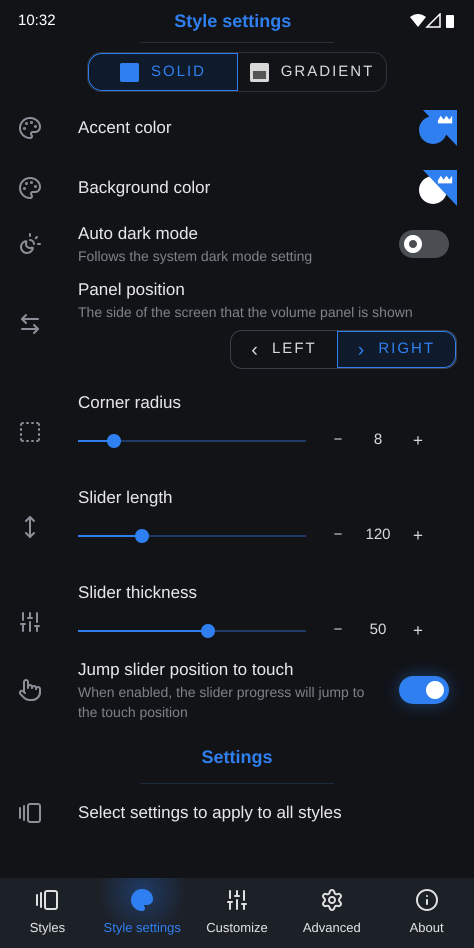 The image size is (474, 948). What do you see at coordinates (426, 913) in the screenshot?
I see `nav-tab: About` at bounding box center [426, 913].